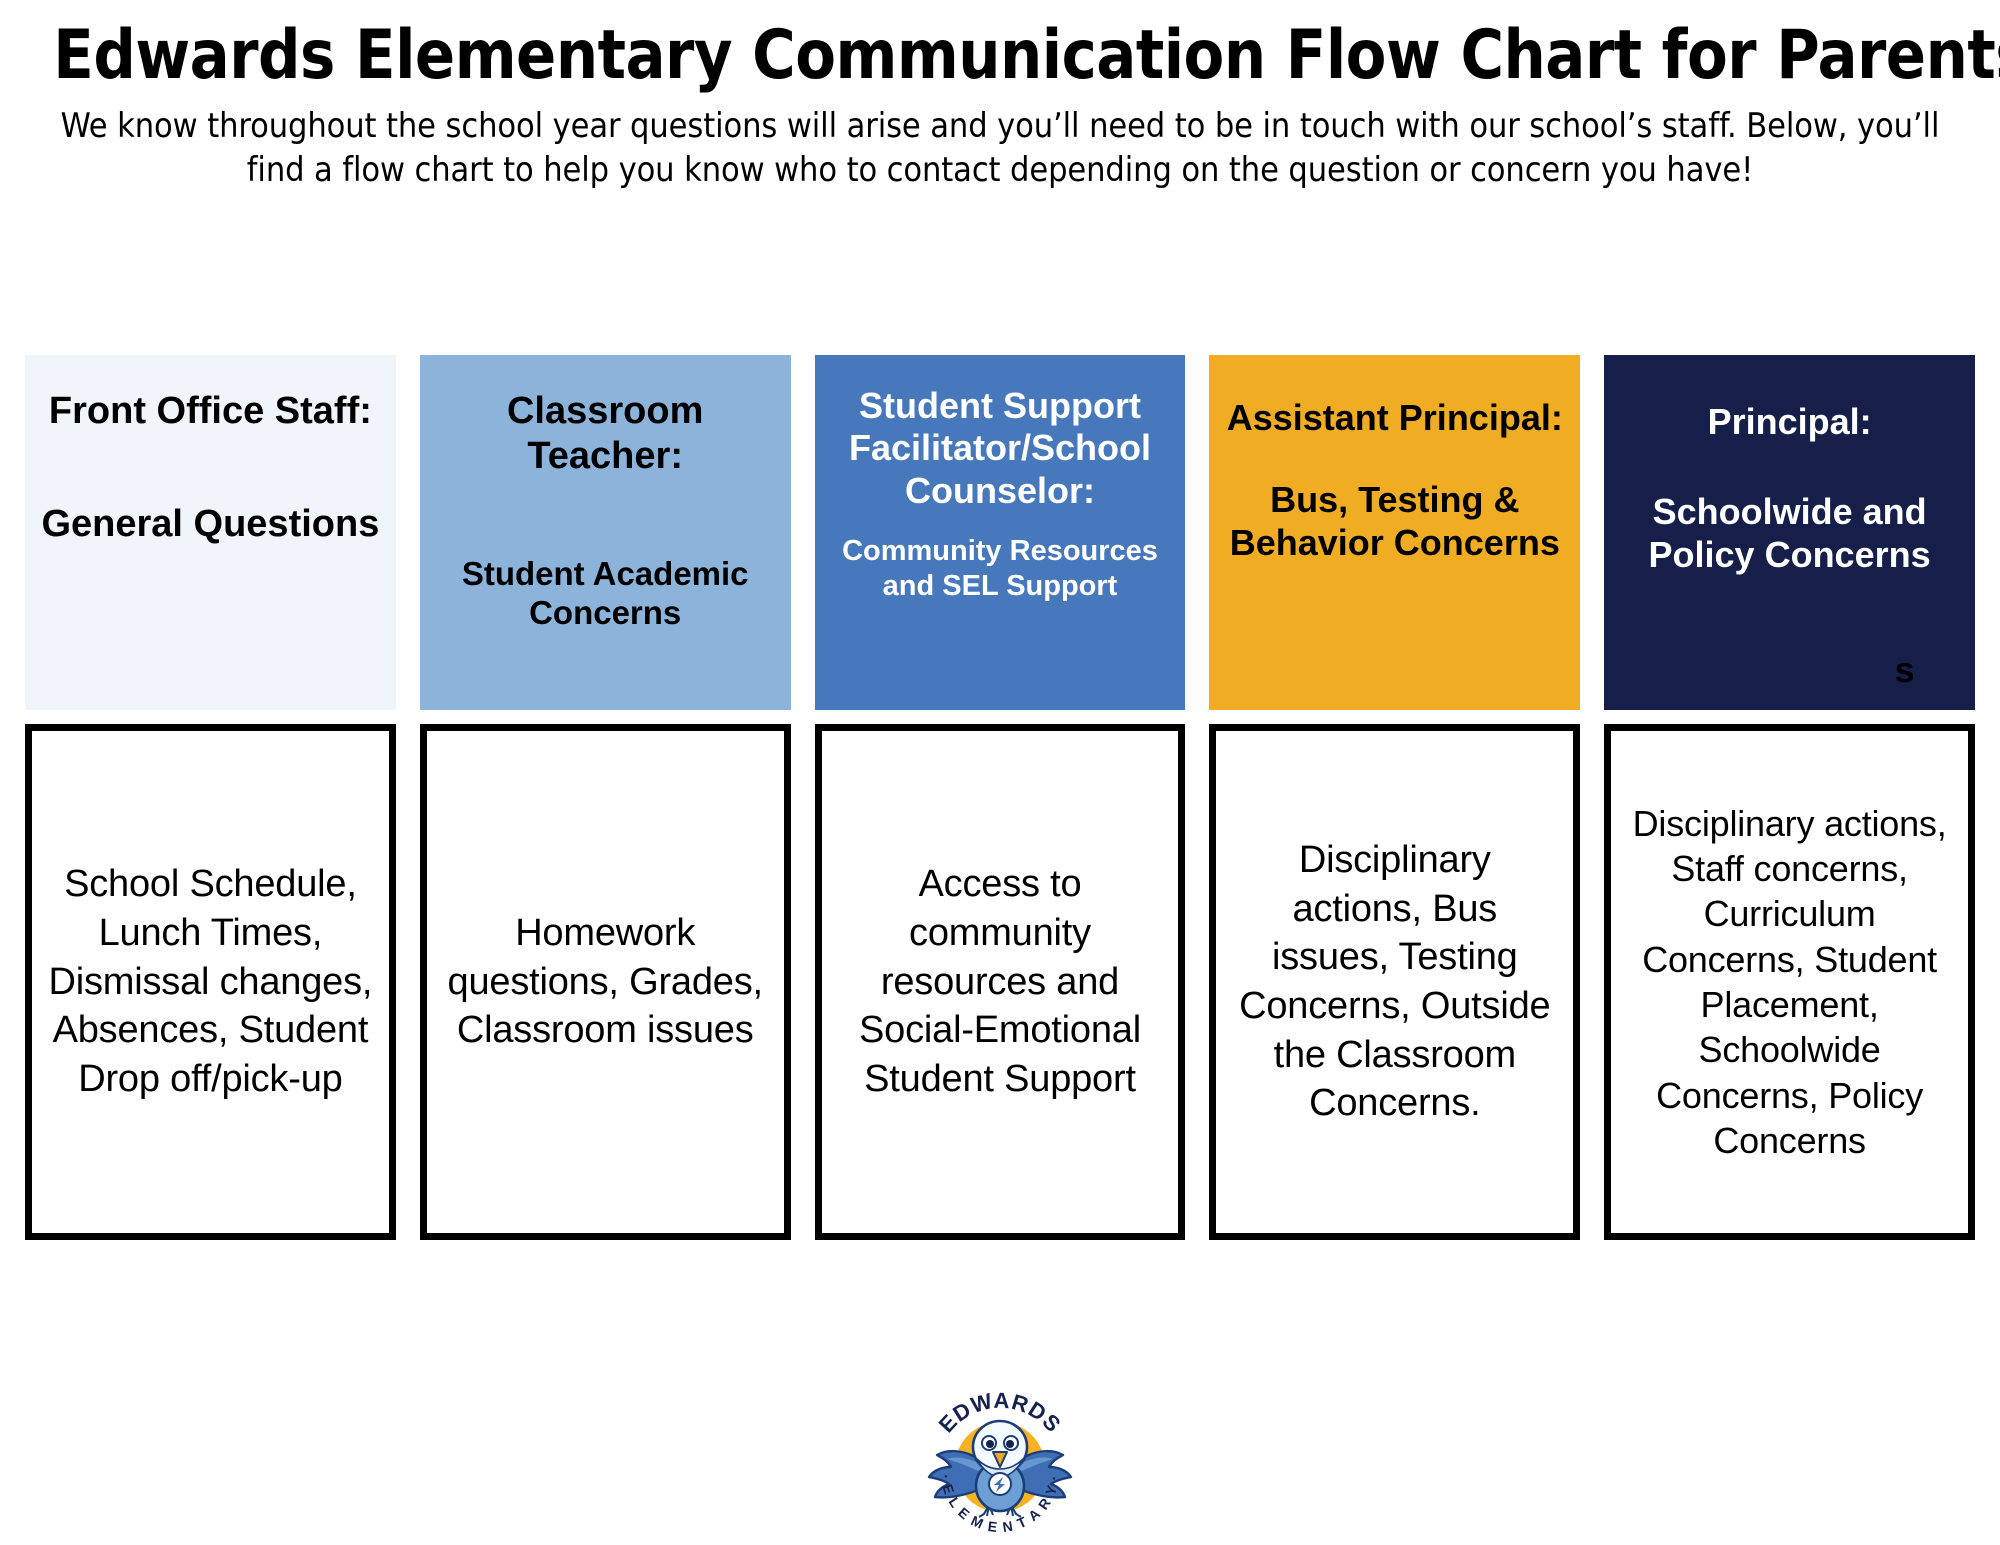  I want to click on column-scope-label: Bus, Testing & Behavior Concerns, so click(1394, 521).